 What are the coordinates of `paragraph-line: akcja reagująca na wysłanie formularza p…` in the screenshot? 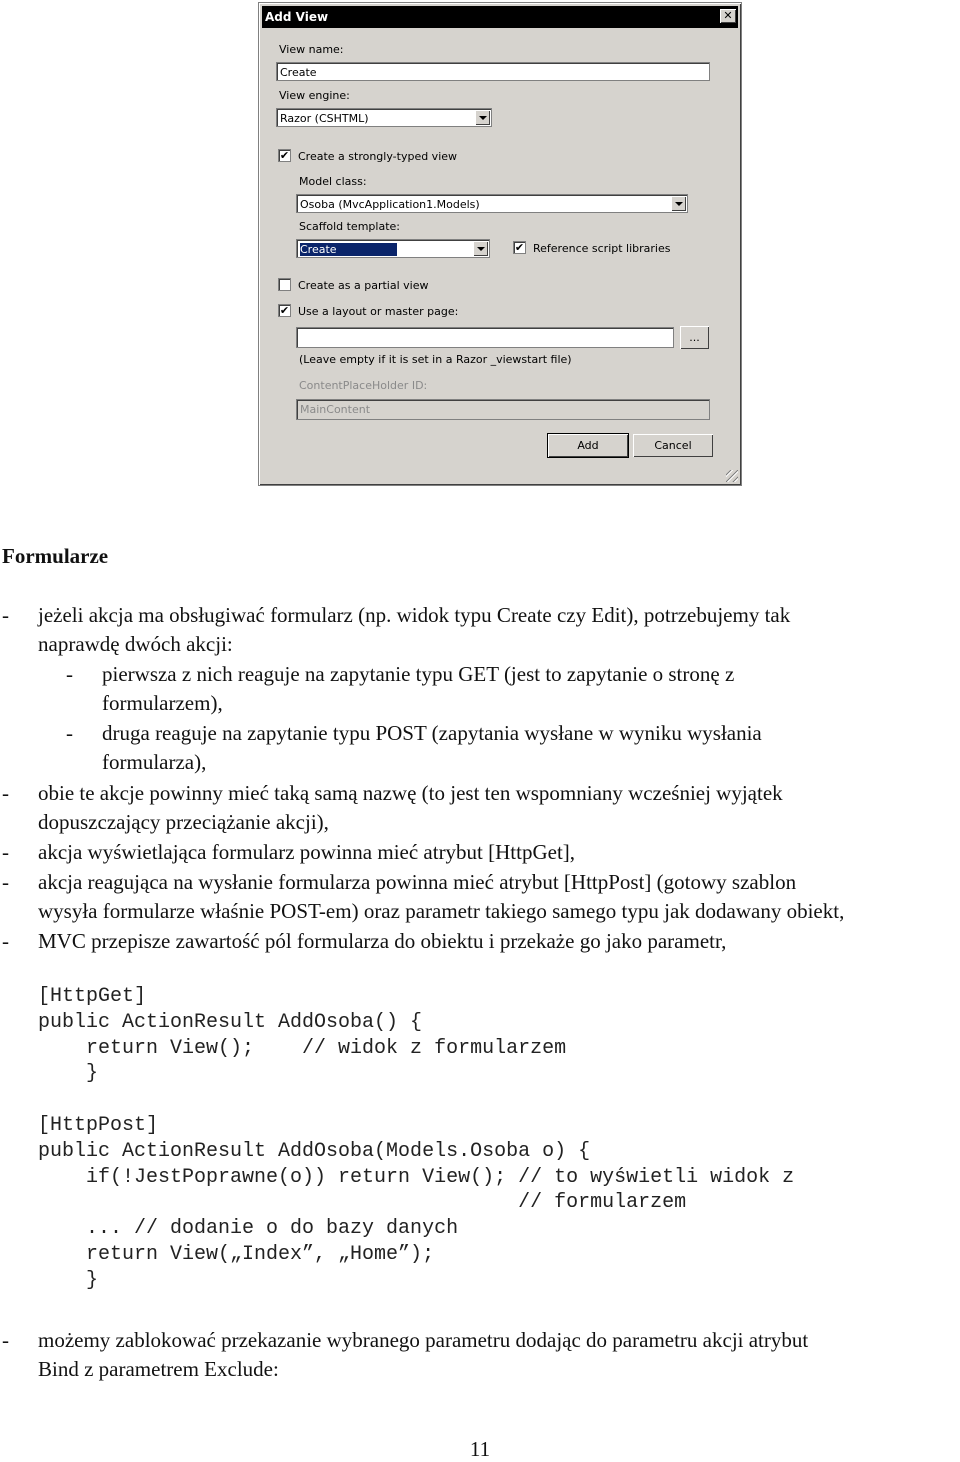 It's located at (417, 882).